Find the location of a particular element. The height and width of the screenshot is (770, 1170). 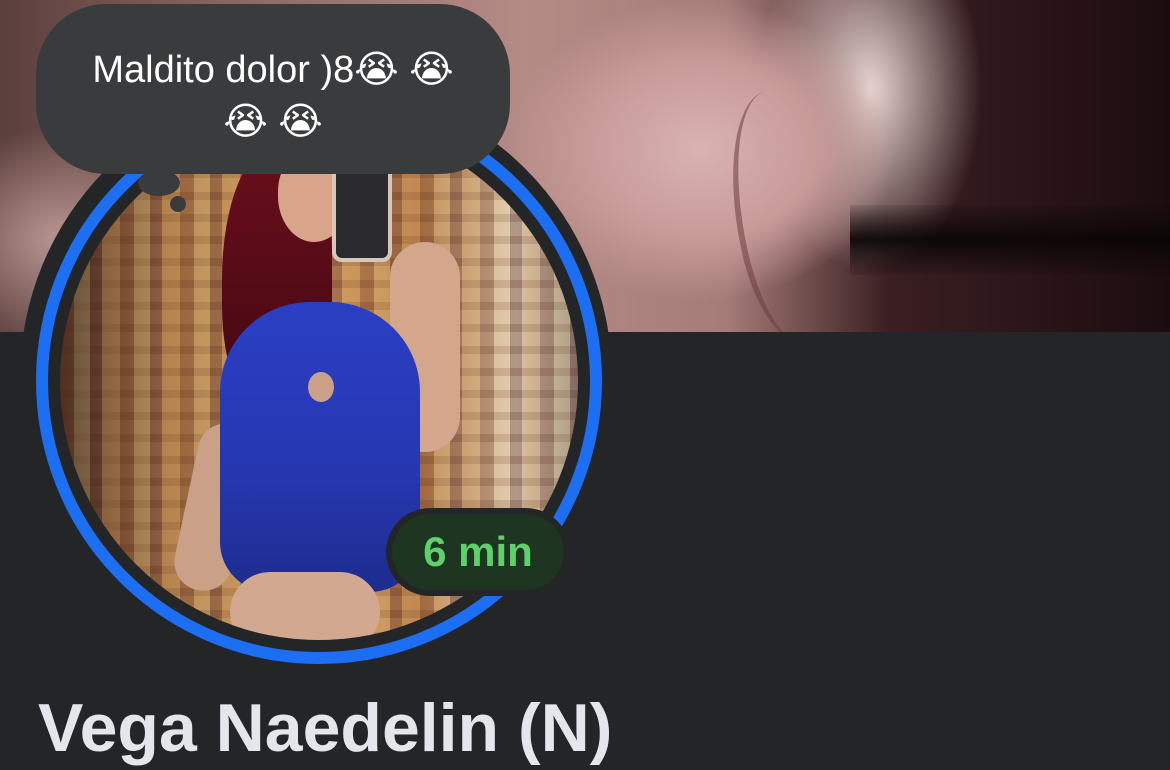

profile-name: Vega Naedelin (N) is located at coordinates (325, 728).